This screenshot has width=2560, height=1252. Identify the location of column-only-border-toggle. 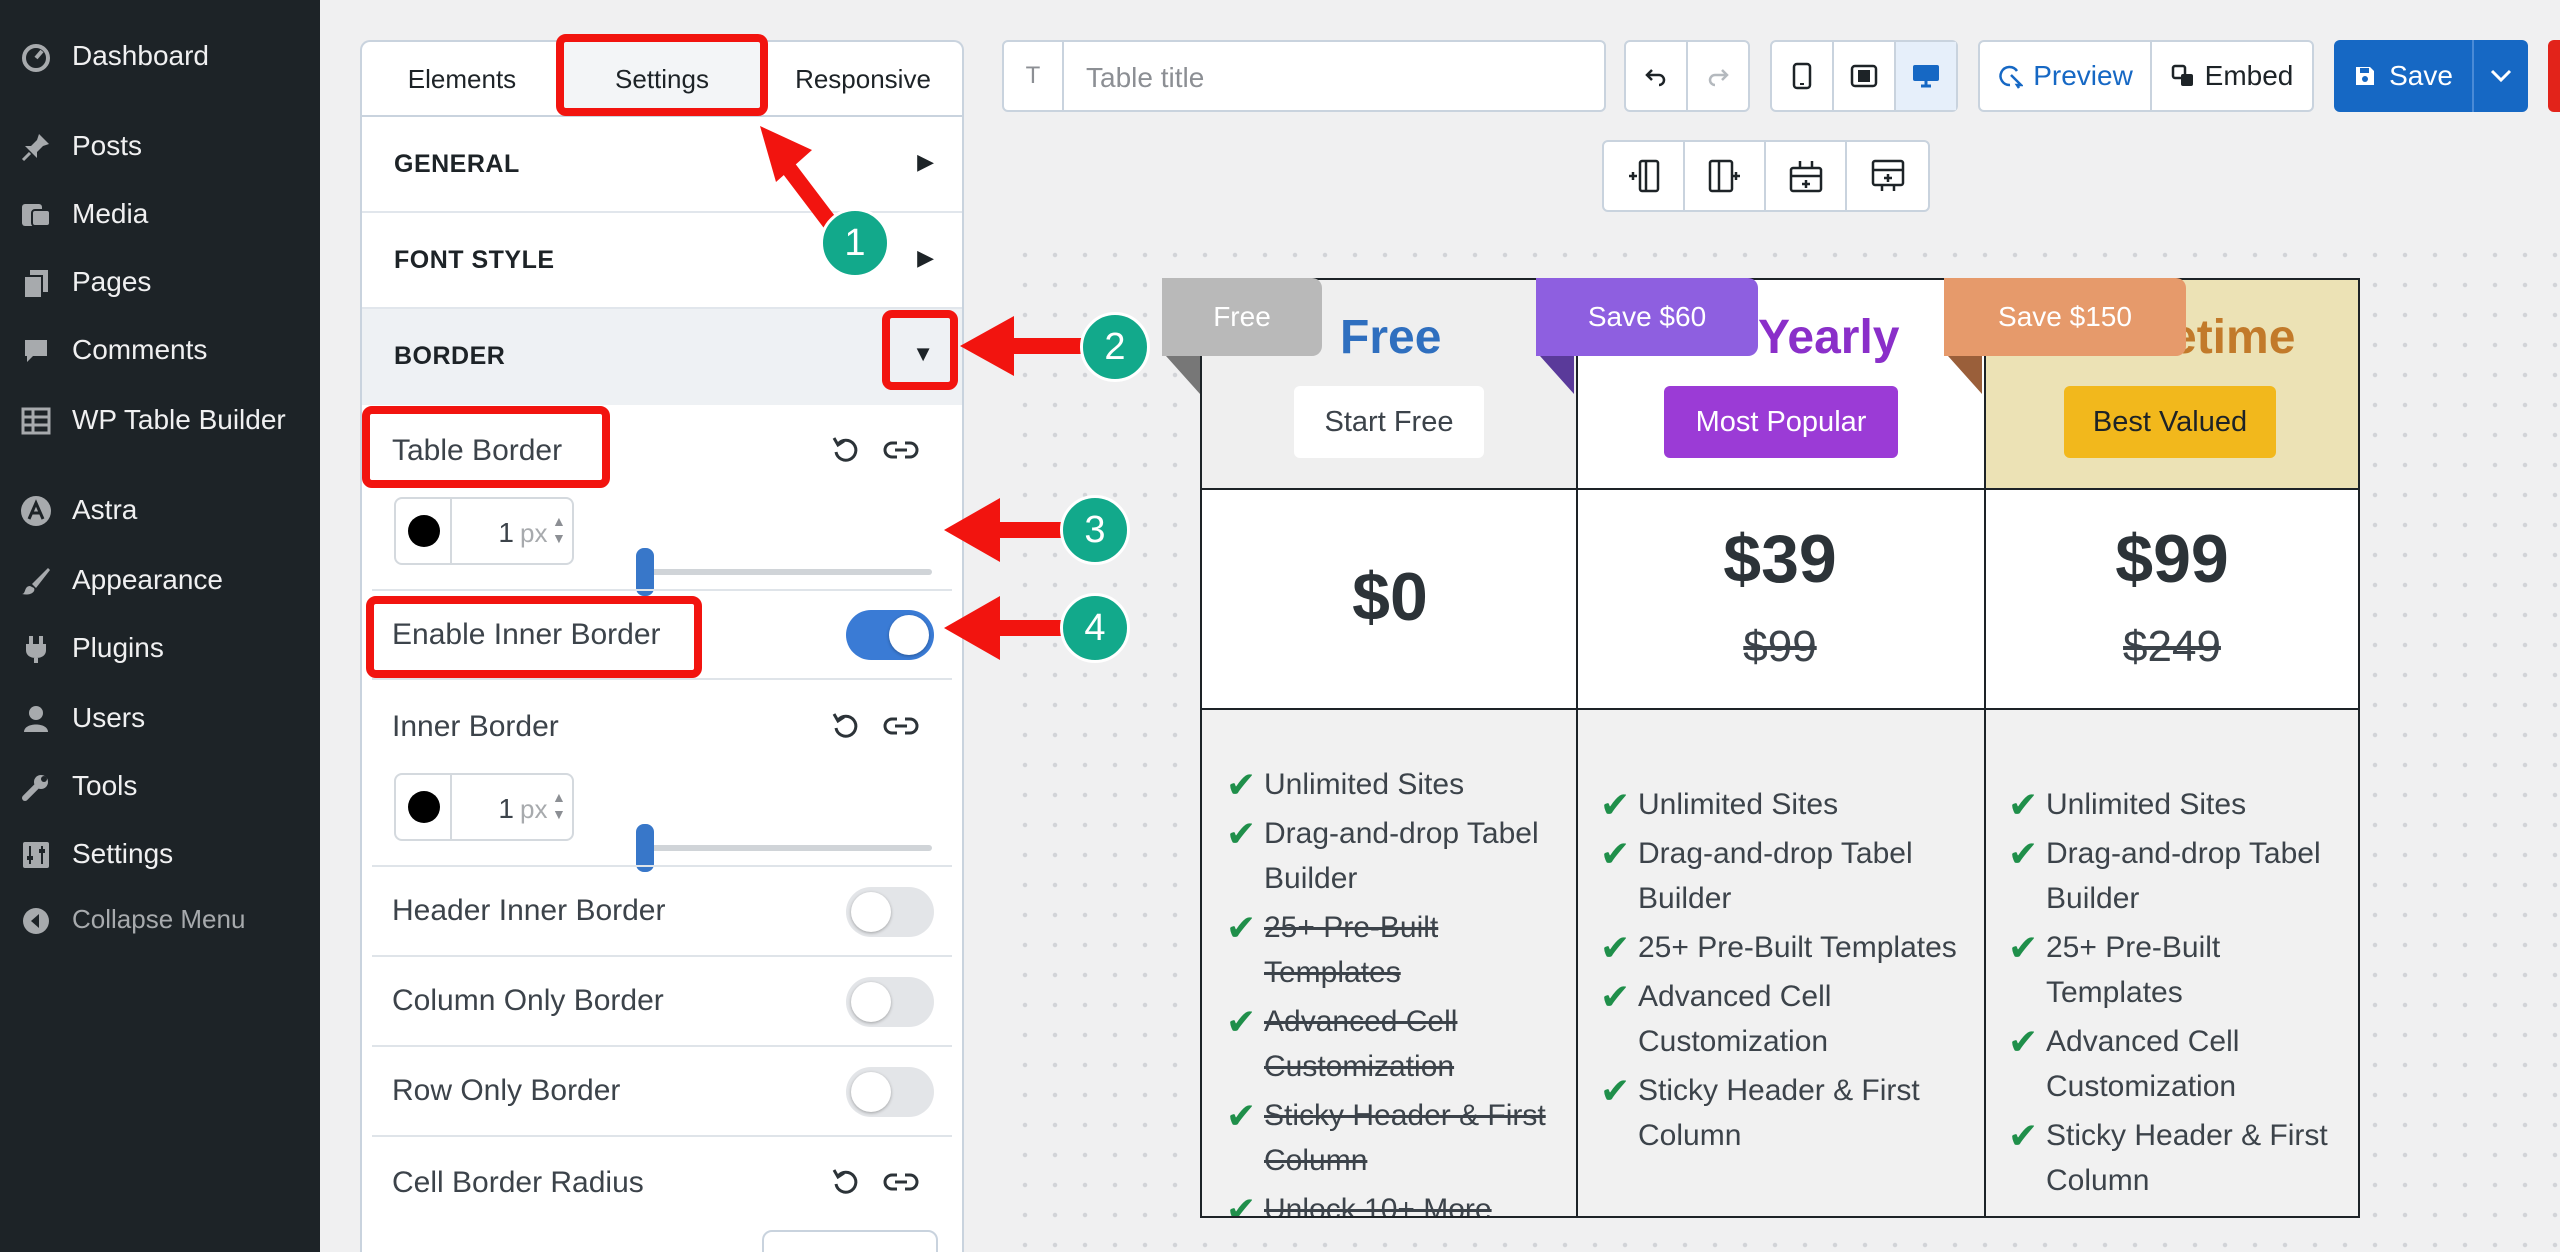
(890, 1002).